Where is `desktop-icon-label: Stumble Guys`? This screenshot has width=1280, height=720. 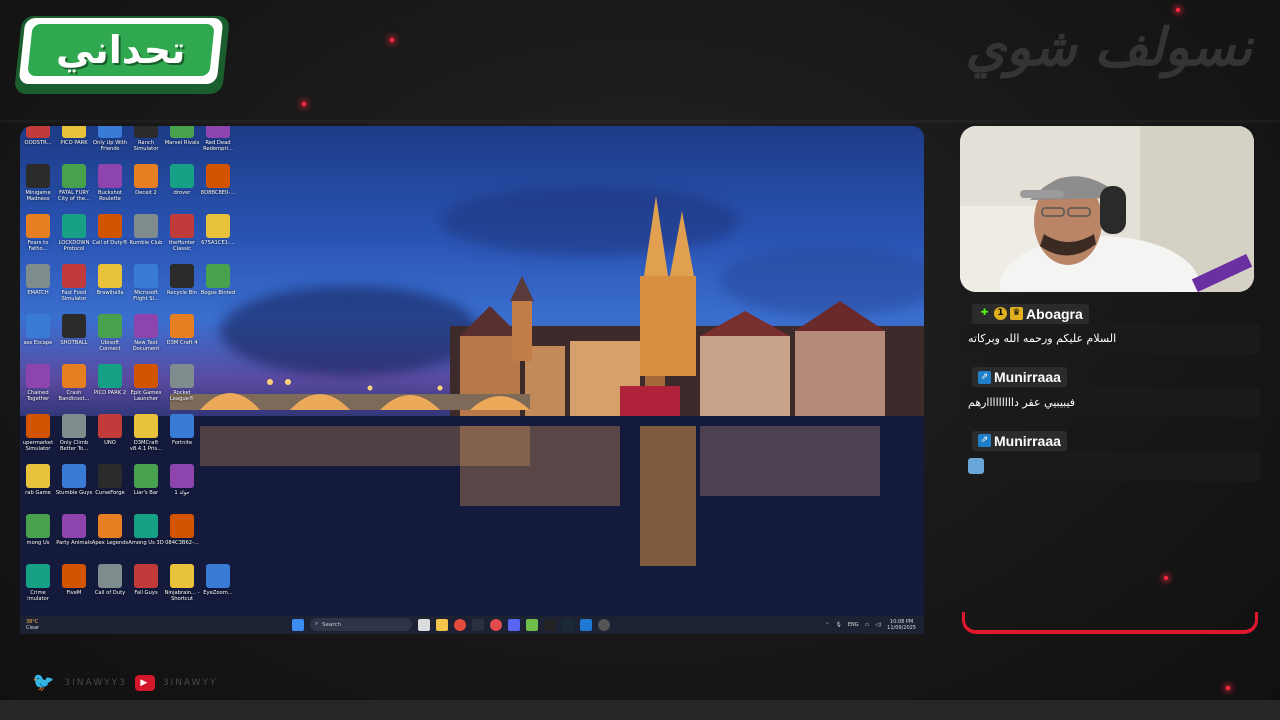
desktop-icon-label: Stumble Guys is located at coordinates (74, 493).